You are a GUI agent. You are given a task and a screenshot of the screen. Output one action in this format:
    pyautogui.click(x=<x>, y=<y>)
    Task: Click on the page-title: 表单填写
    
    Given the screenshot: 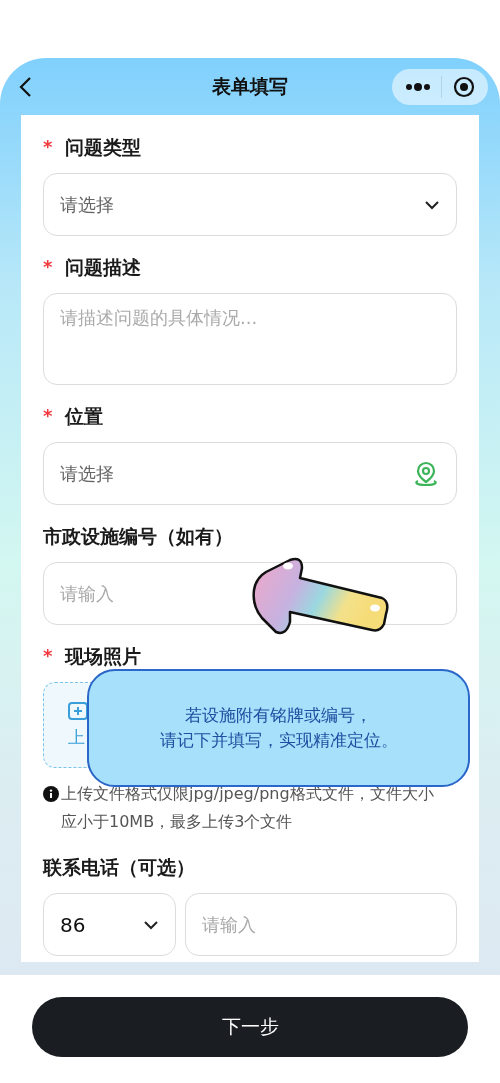 What is the action you would take?
    pyautogui.click(x=250, y=86)
    